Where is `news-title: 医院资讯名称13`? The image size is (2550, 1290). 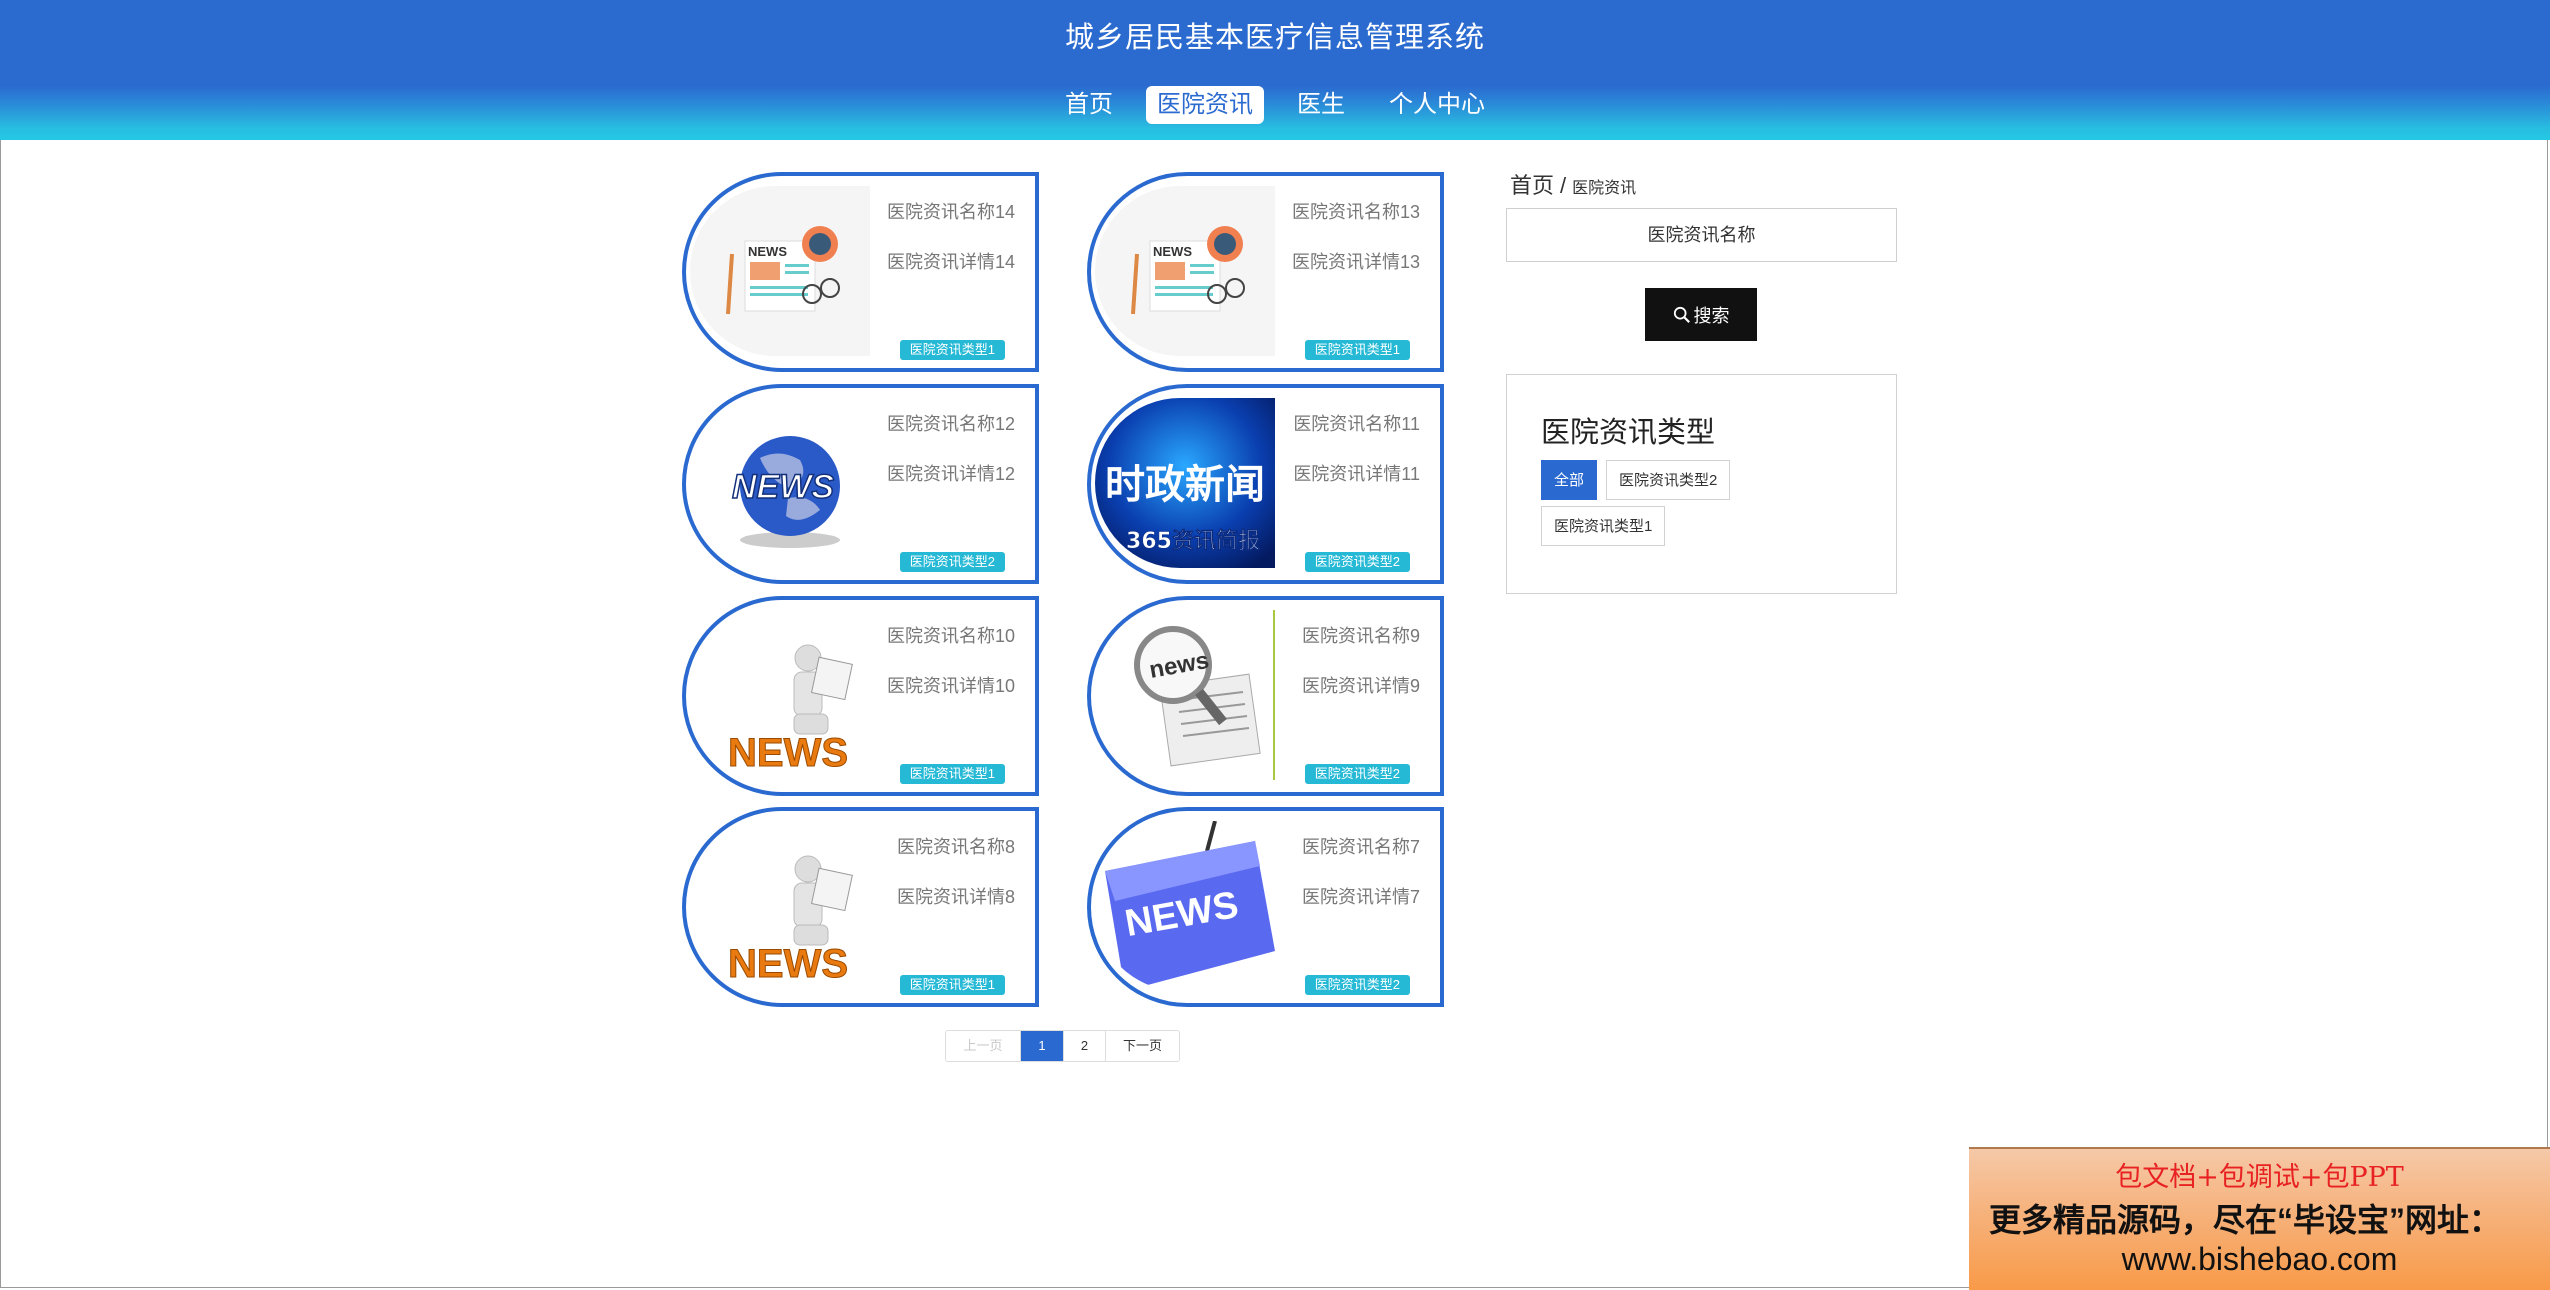
news-title: 医院资讯名称13 is located at coordinates (1355, 212).